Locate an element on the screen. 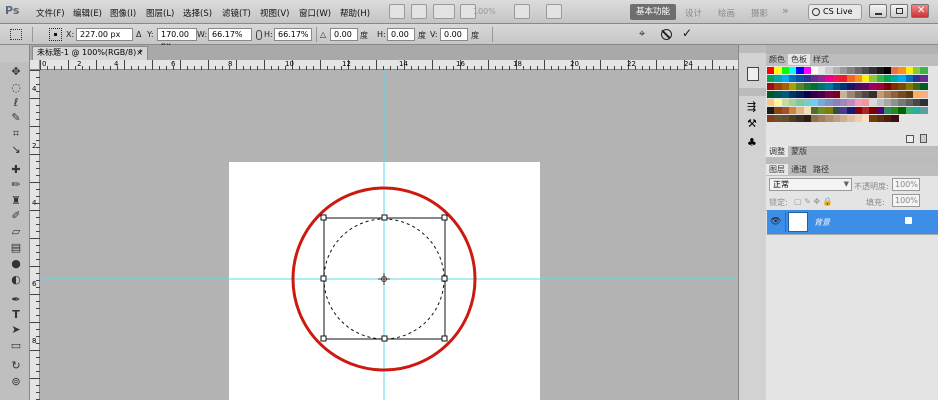 The width and height of the screenshot is (938, 400). opacity-input: 100% is located at coordinates (906, 184).